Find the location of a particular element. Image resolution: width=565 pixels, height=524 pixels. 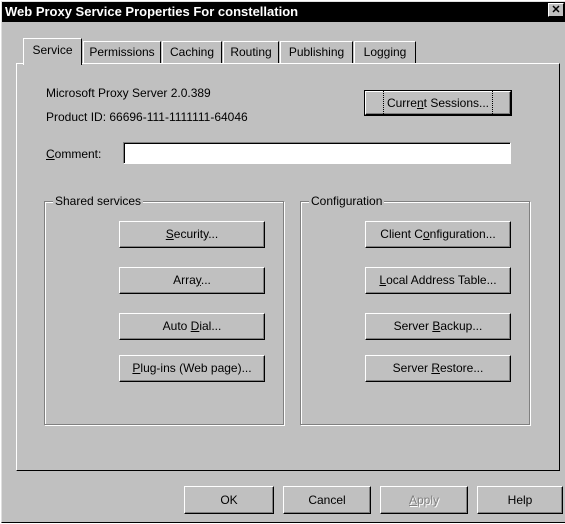

product-name-text: Microsoft Proxy Server 2.0.389 is located at coordinates (128, 93).